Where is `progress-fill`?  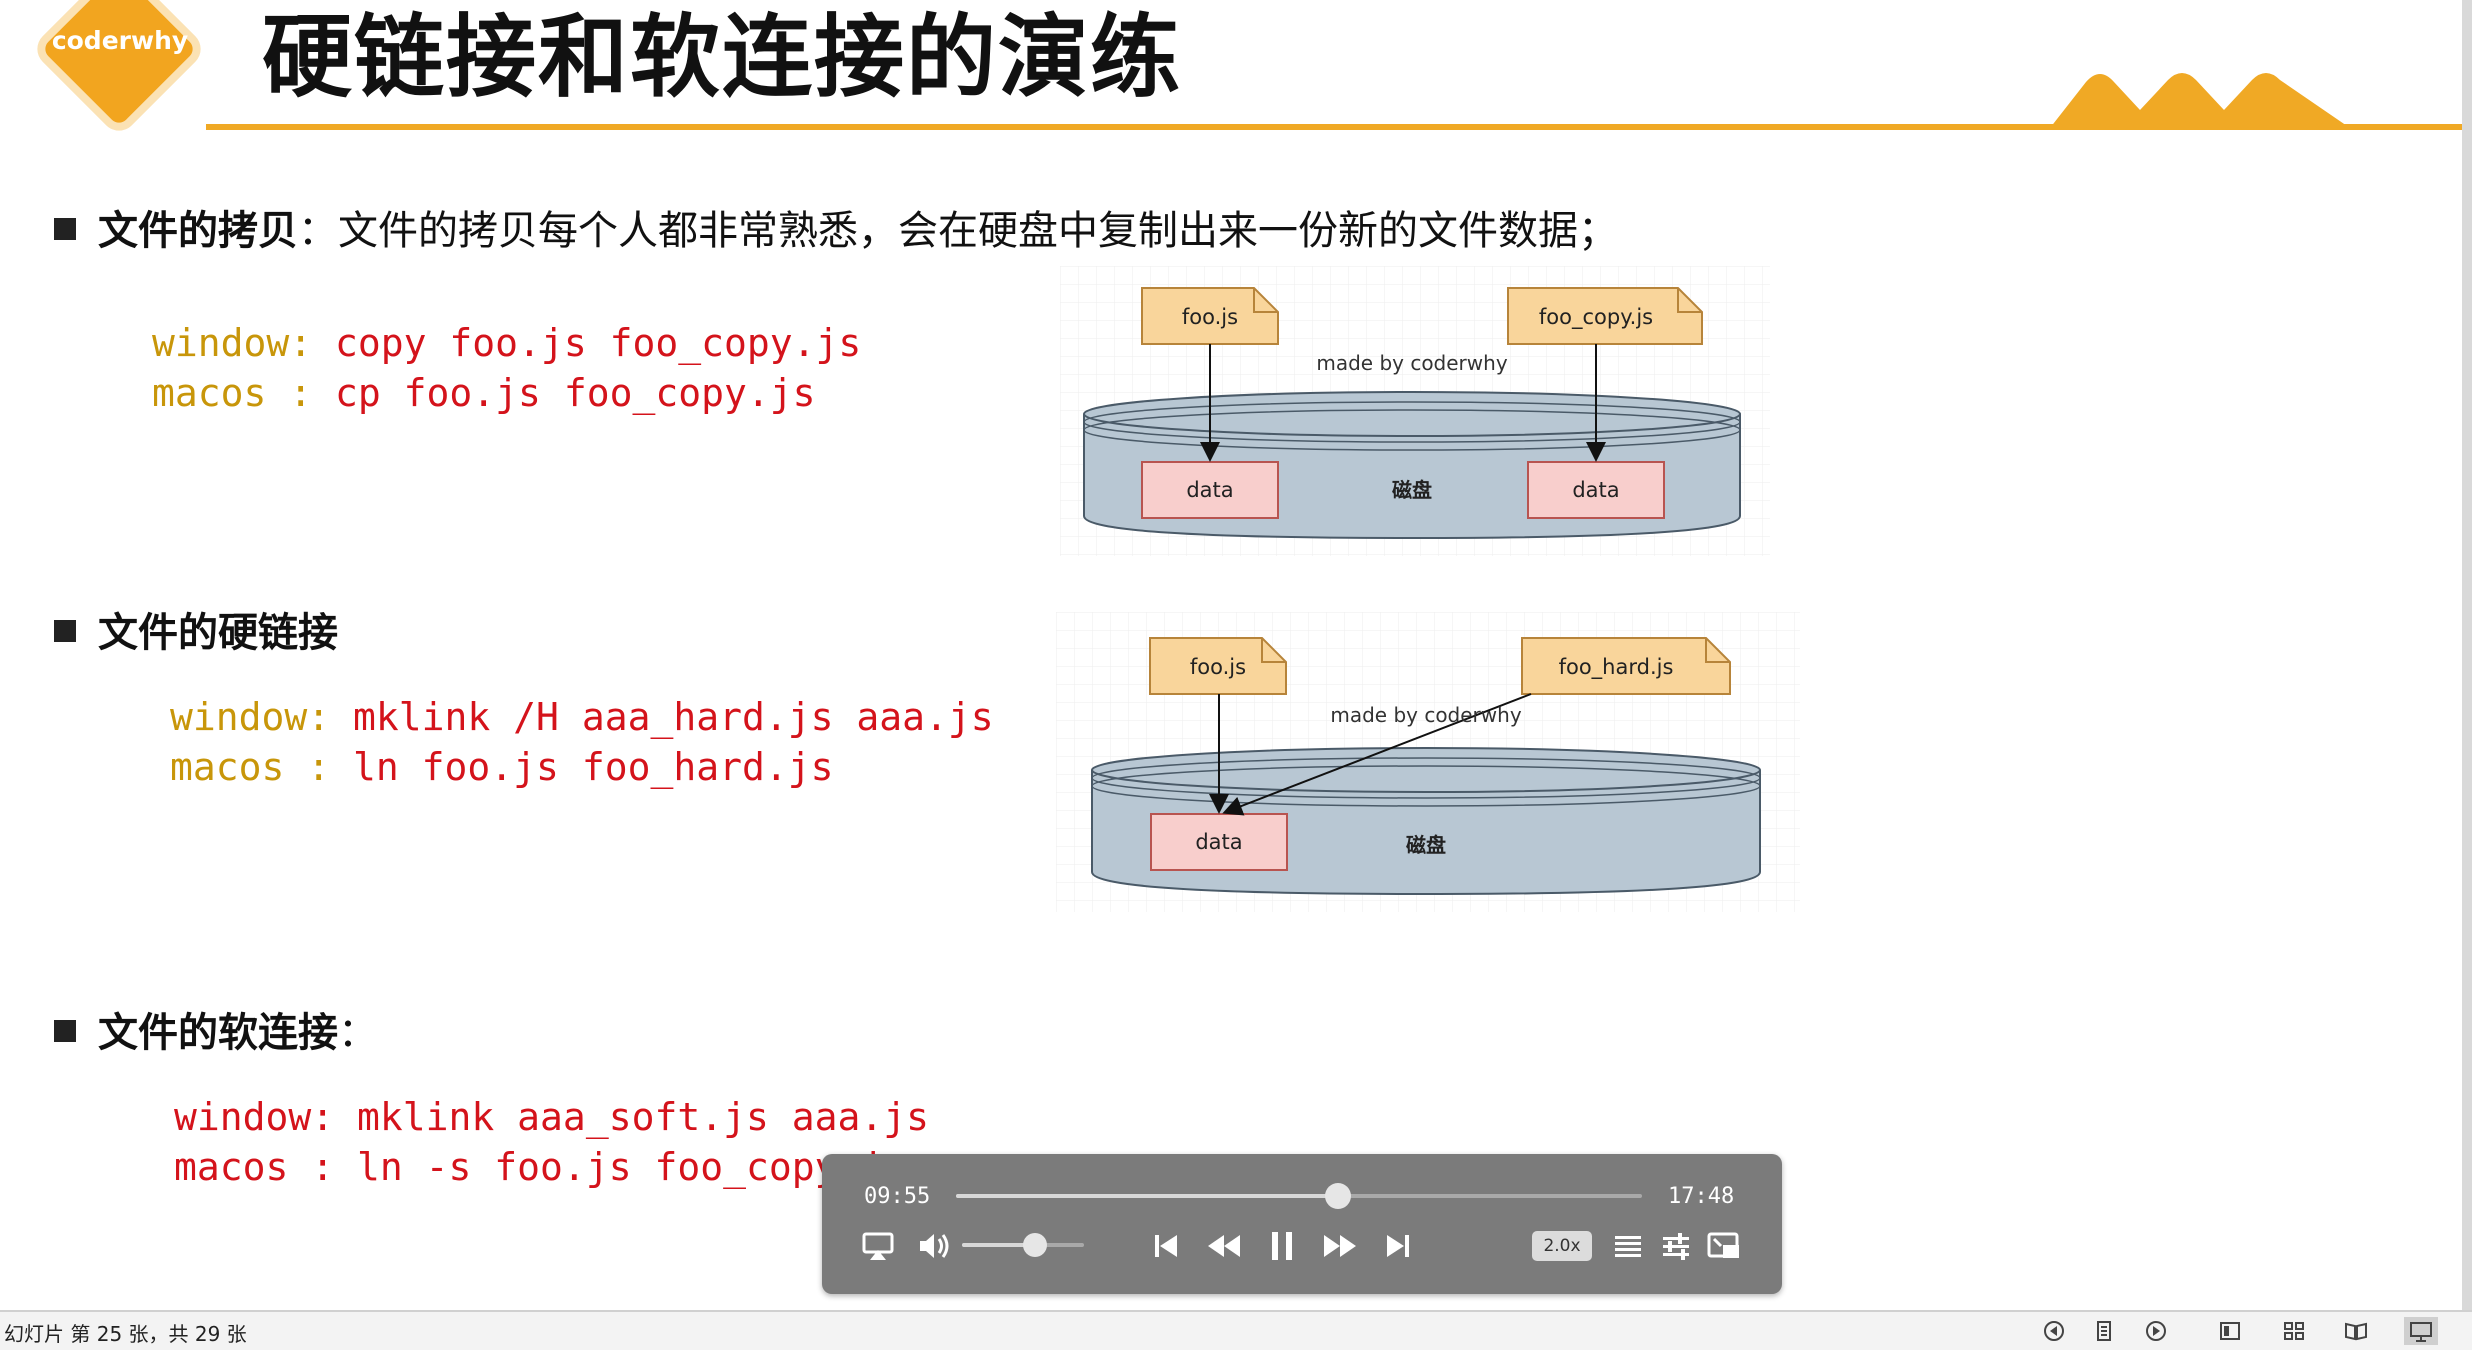 progress-fill is located at coordinates (1147, 1196).